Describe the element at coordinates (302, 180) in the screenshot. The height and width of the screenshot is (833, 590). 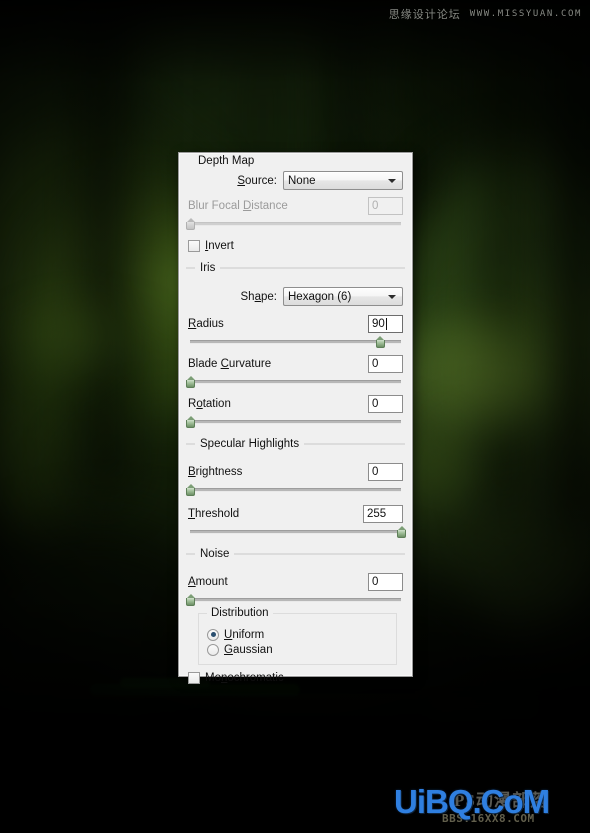
I see `source-dropdown-value: None` at that location.